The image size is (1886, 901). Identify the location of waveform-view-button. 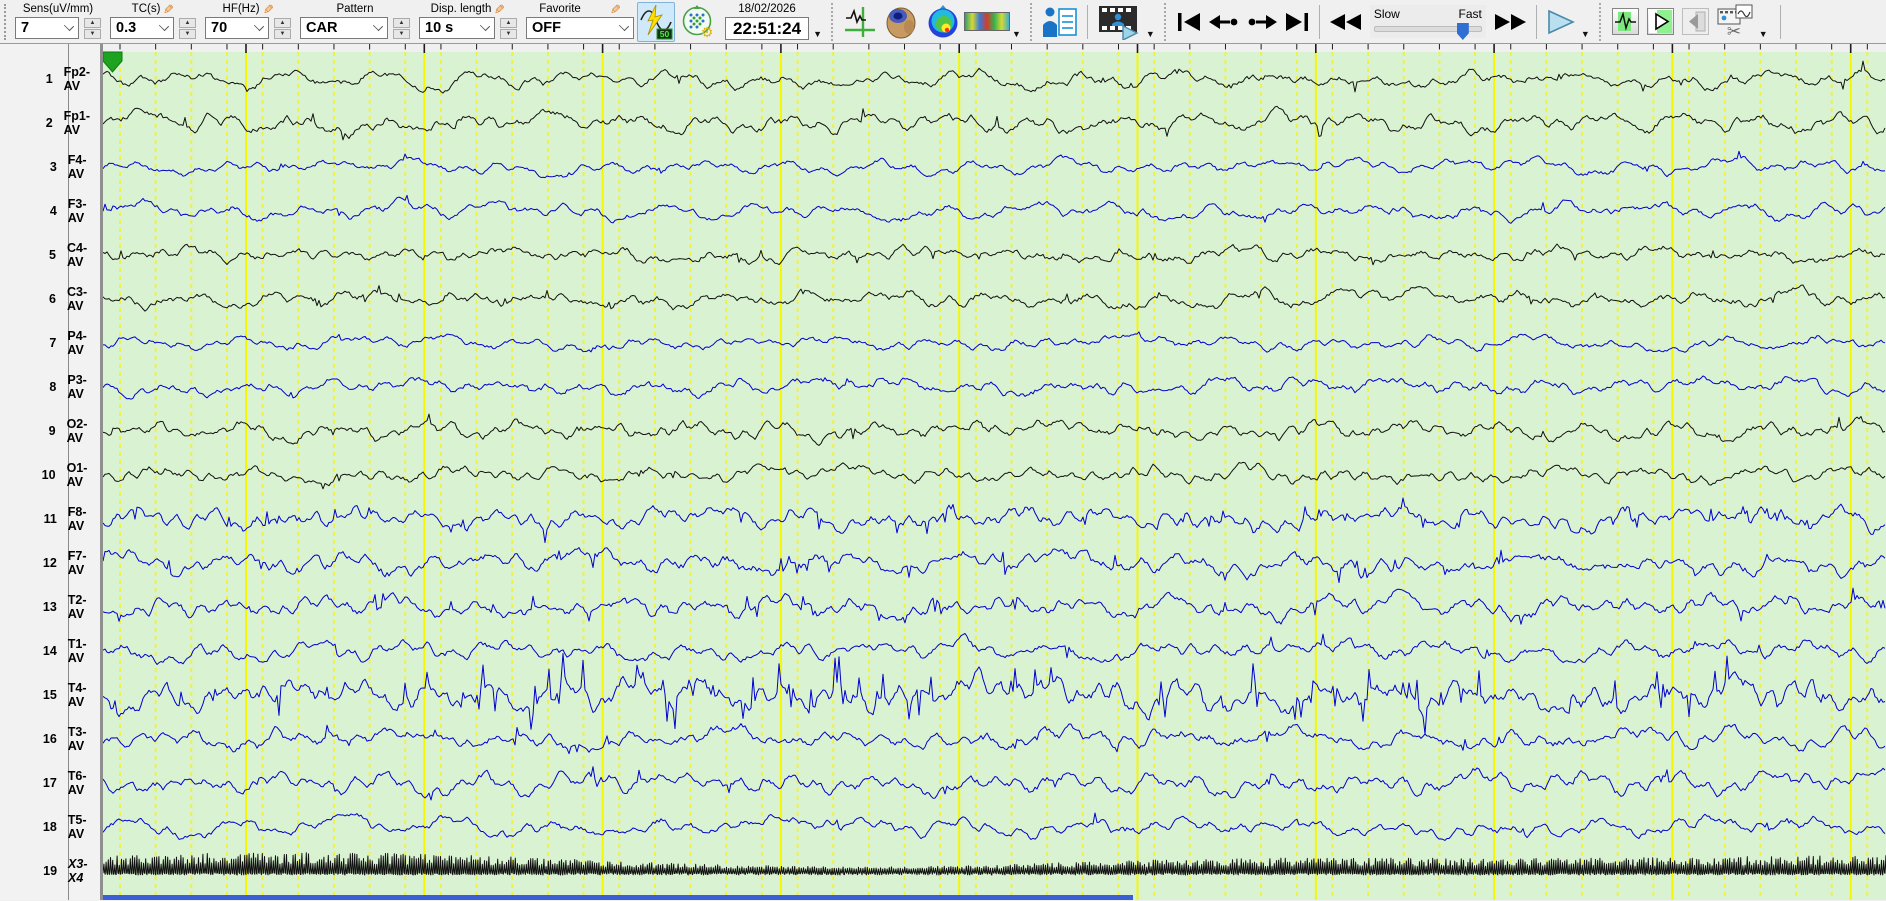
(860, 22).